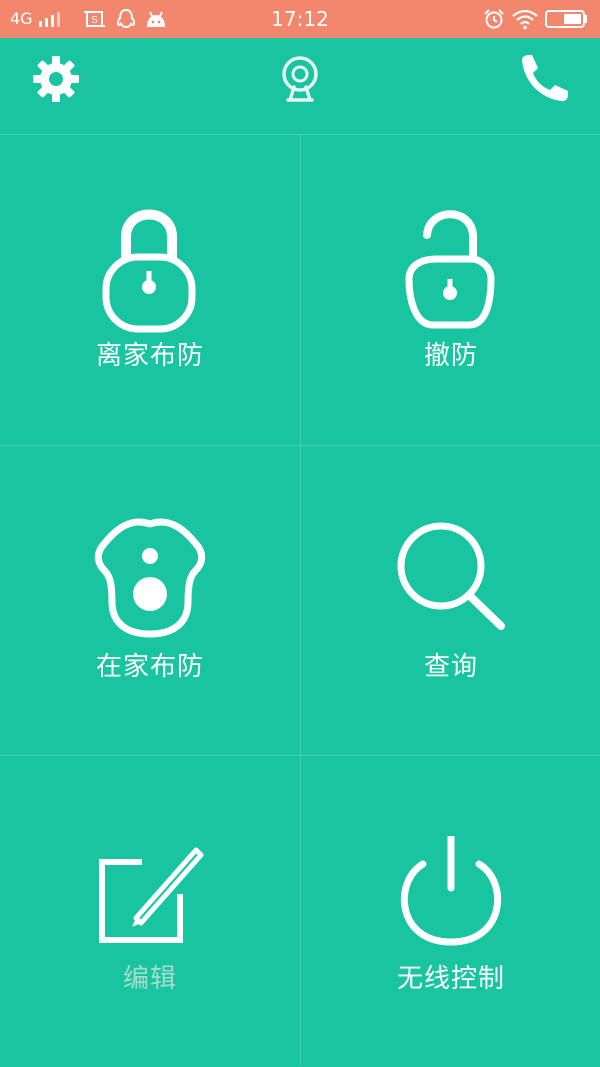 The width and height of the screenshot is (600, 1067). I want to click on phone-icon, so click(544, 79).